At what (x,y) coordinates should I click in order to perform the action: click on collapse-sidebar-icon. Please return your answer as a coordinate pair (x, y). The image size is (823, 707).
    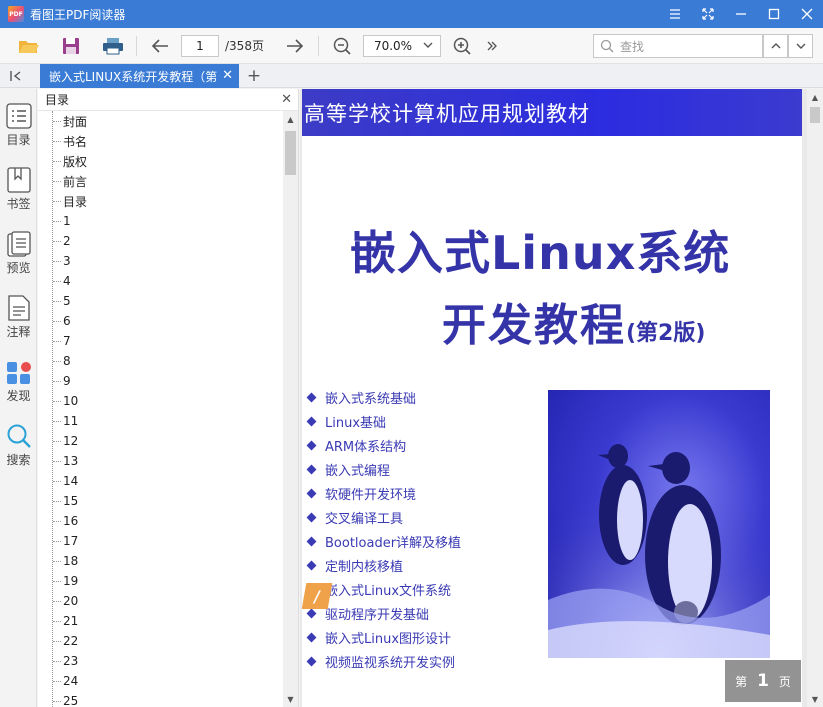
    Looking at the image, I should click on (17, 76).